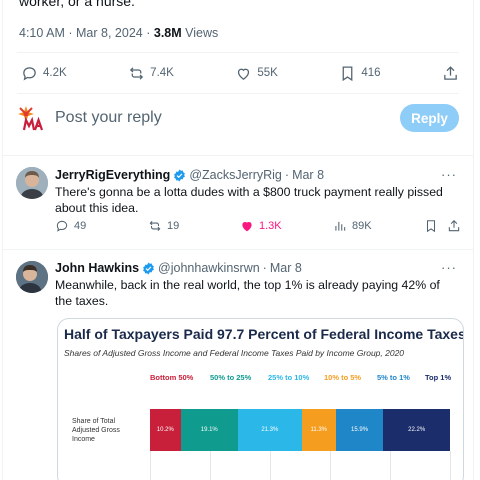  What do you see at coordinates (343, 377) in the screenshot?
I see `legend-item: 10% to 5%` at bounding box center [343, 377].